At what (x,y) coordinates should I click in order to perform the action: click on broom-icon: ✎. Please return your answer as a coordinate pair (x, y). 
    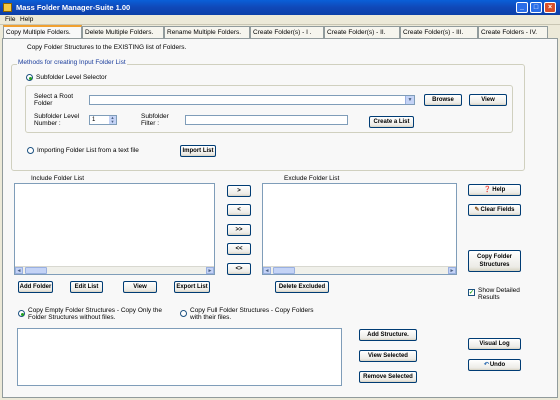
    Looking at the image, I should click on (477, 210).